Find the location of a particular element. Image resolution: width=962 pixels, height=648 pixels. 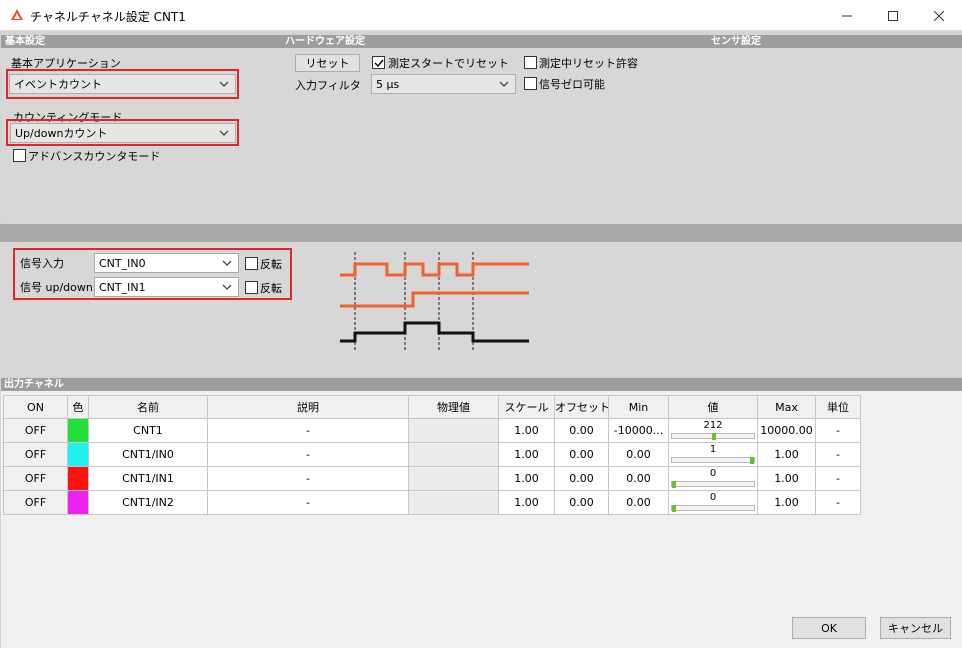

channel-value-cell: 1 is located at coordinates (713, 454).